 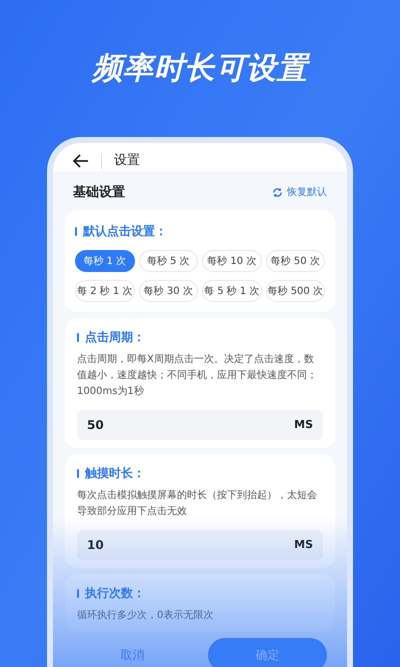 What do you see at coordinates (168, 291) in the screenshot?
I see `rate-chip: 每秒 30 次` at bounding box center [168, 291].